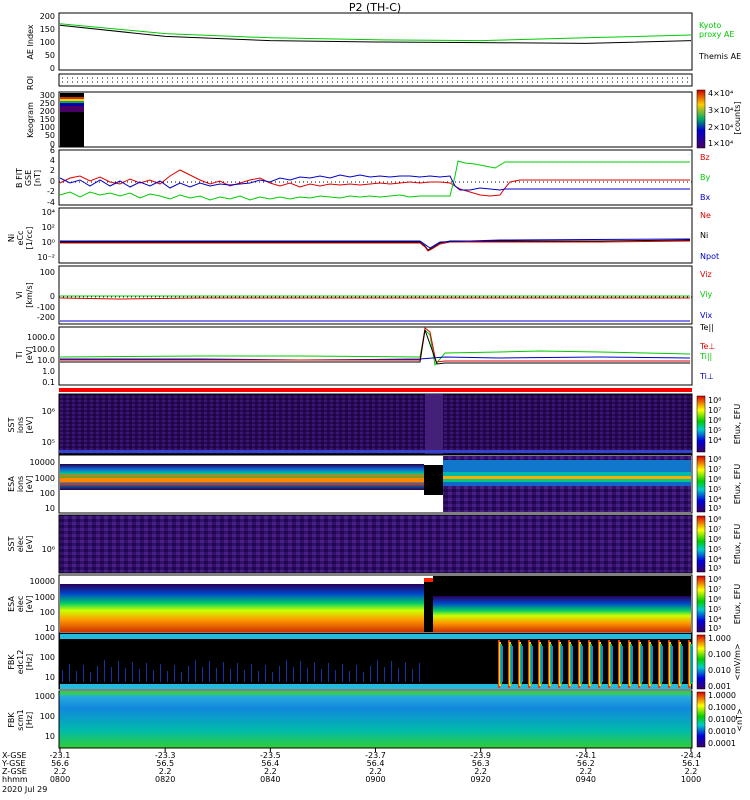 The image size is (750, 800). I want to click on b-ytick: 6, so click(52, 150).